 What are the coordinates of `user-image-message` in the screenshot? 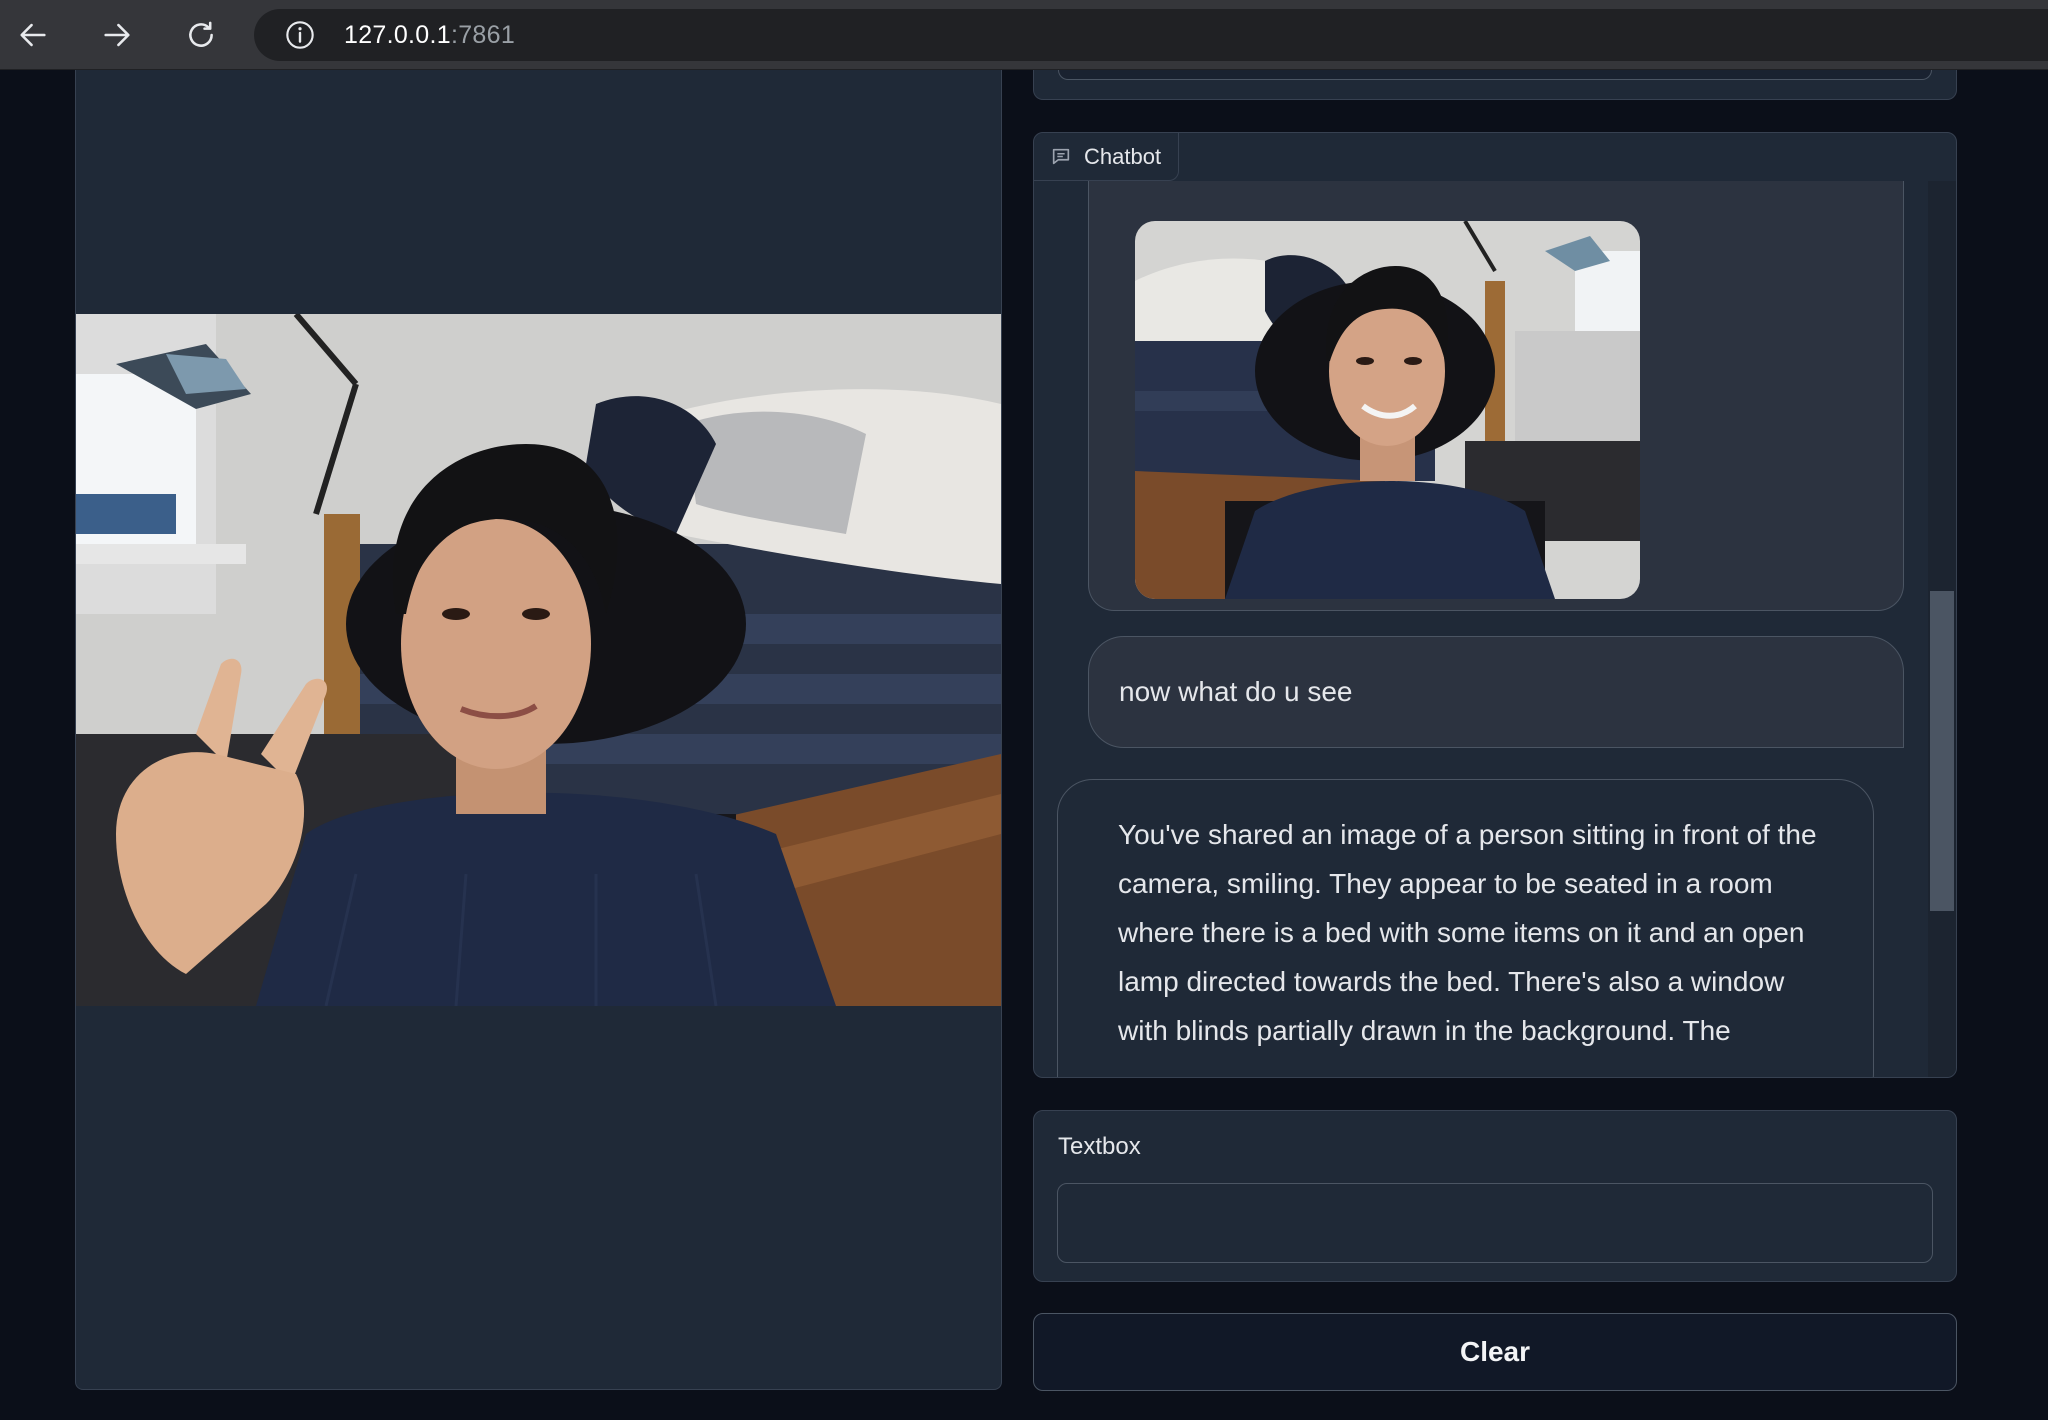 It's located at (1496, 396).